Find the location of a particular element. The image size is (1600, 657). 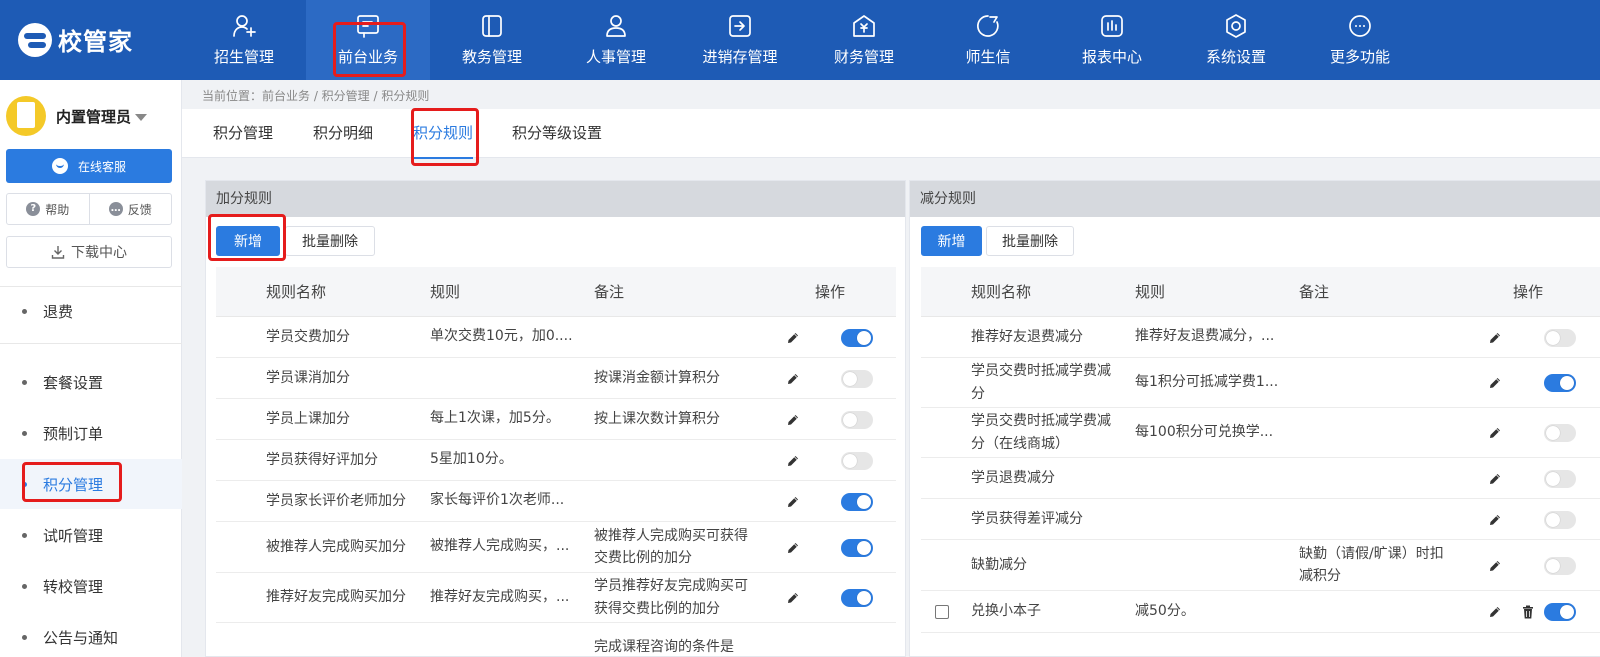

sidebar-item-4: 试听管理 is located at coordinates (91, 535).